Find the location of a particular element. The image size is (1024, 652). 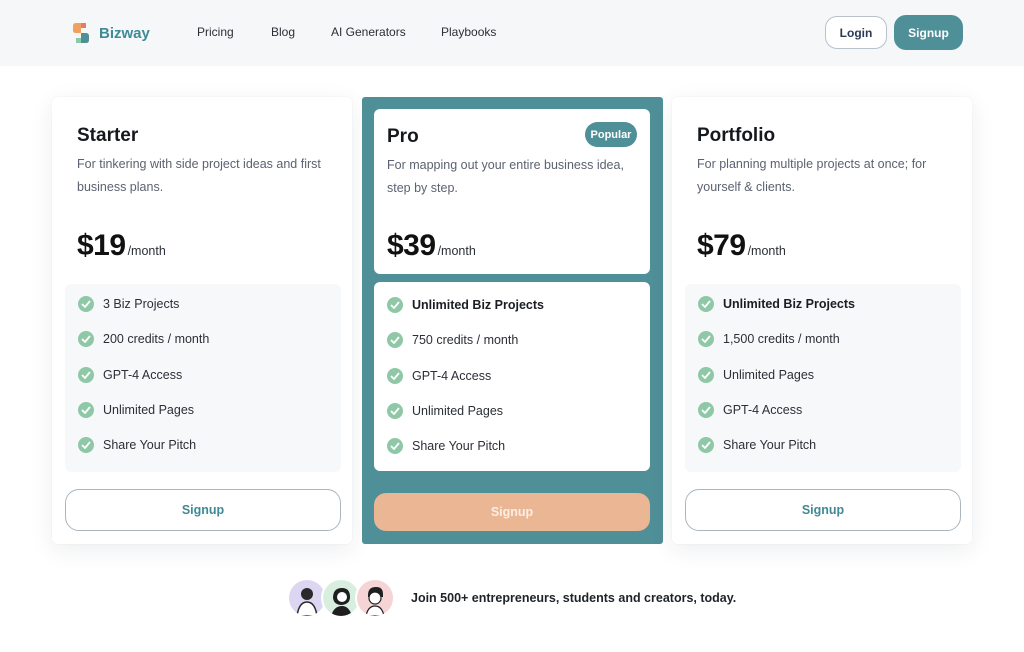

nav-link-ai-generators: AI Generators is located at coordinates (368, 32).